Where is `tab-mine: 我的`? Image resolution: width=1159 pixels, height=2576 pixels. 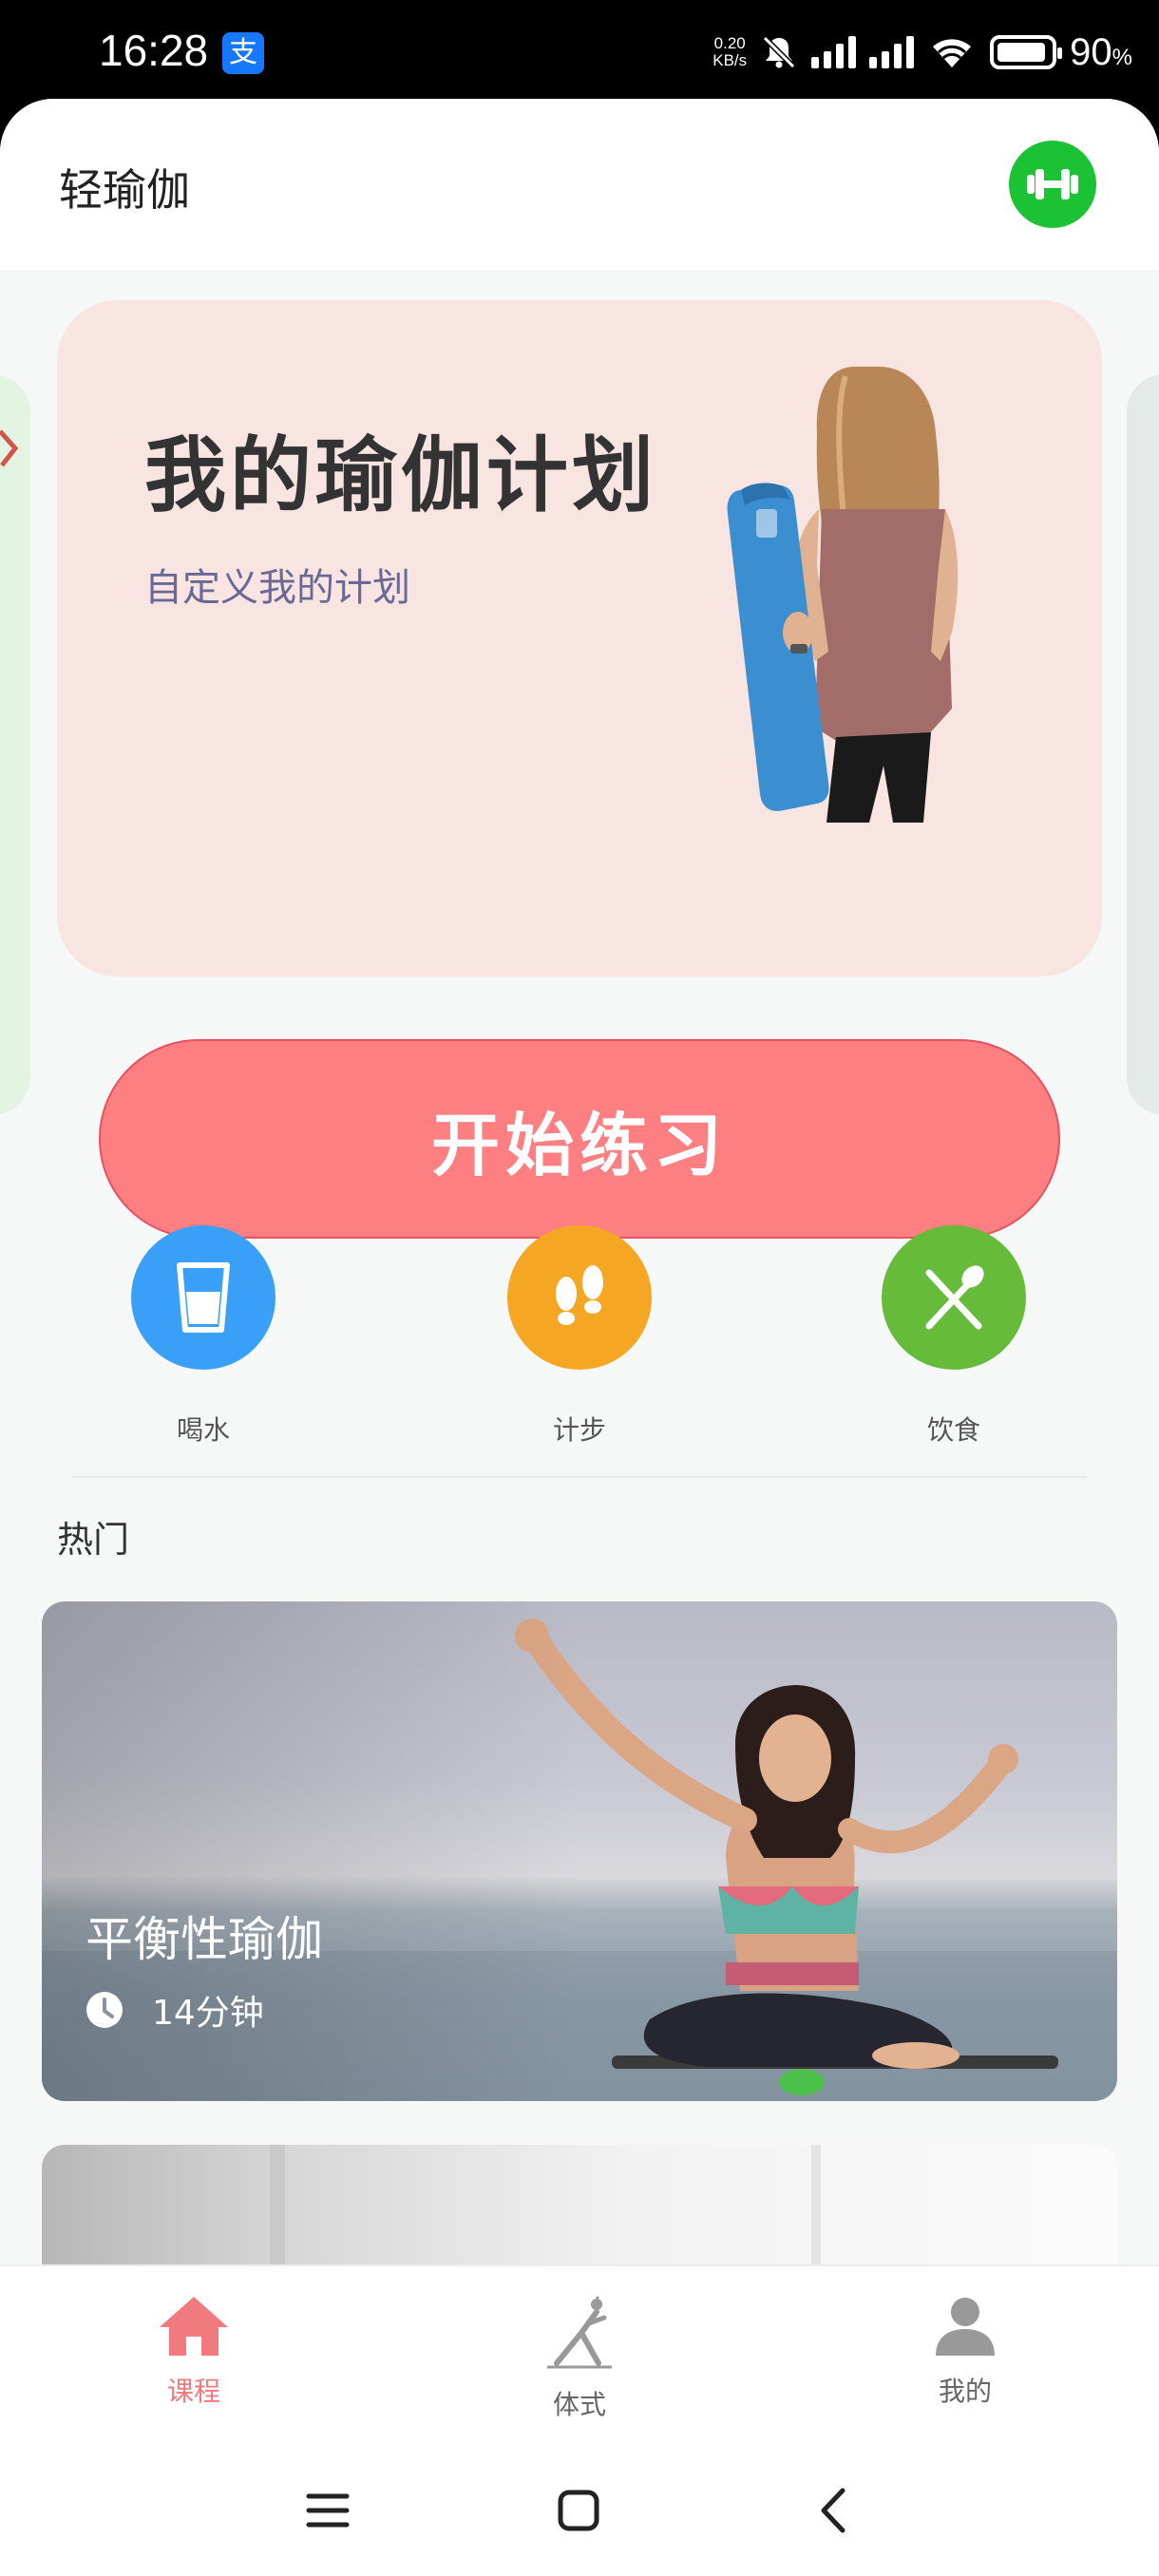 tab-mine: 我的 is located at coordinates (965, 2352).